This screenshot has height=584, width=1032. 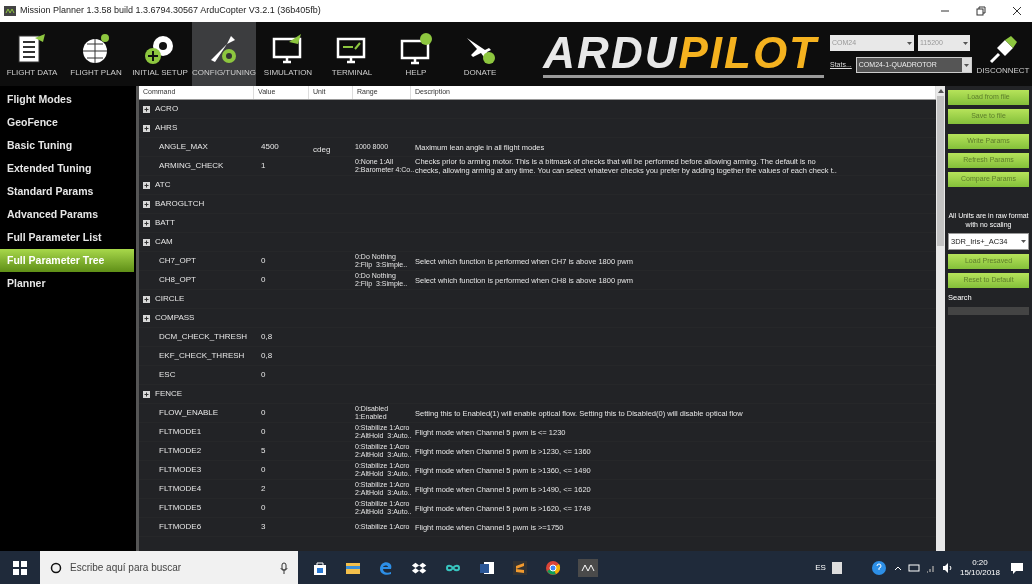 What do you see at coordinates (487, 567) in the screenshot?
I see `document-icon` at bounding box center [487, 567].